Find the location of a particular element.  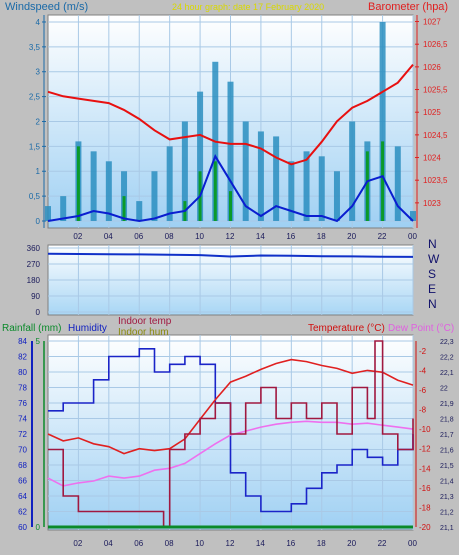

compass-label: E is located at coordinates (432, 289).